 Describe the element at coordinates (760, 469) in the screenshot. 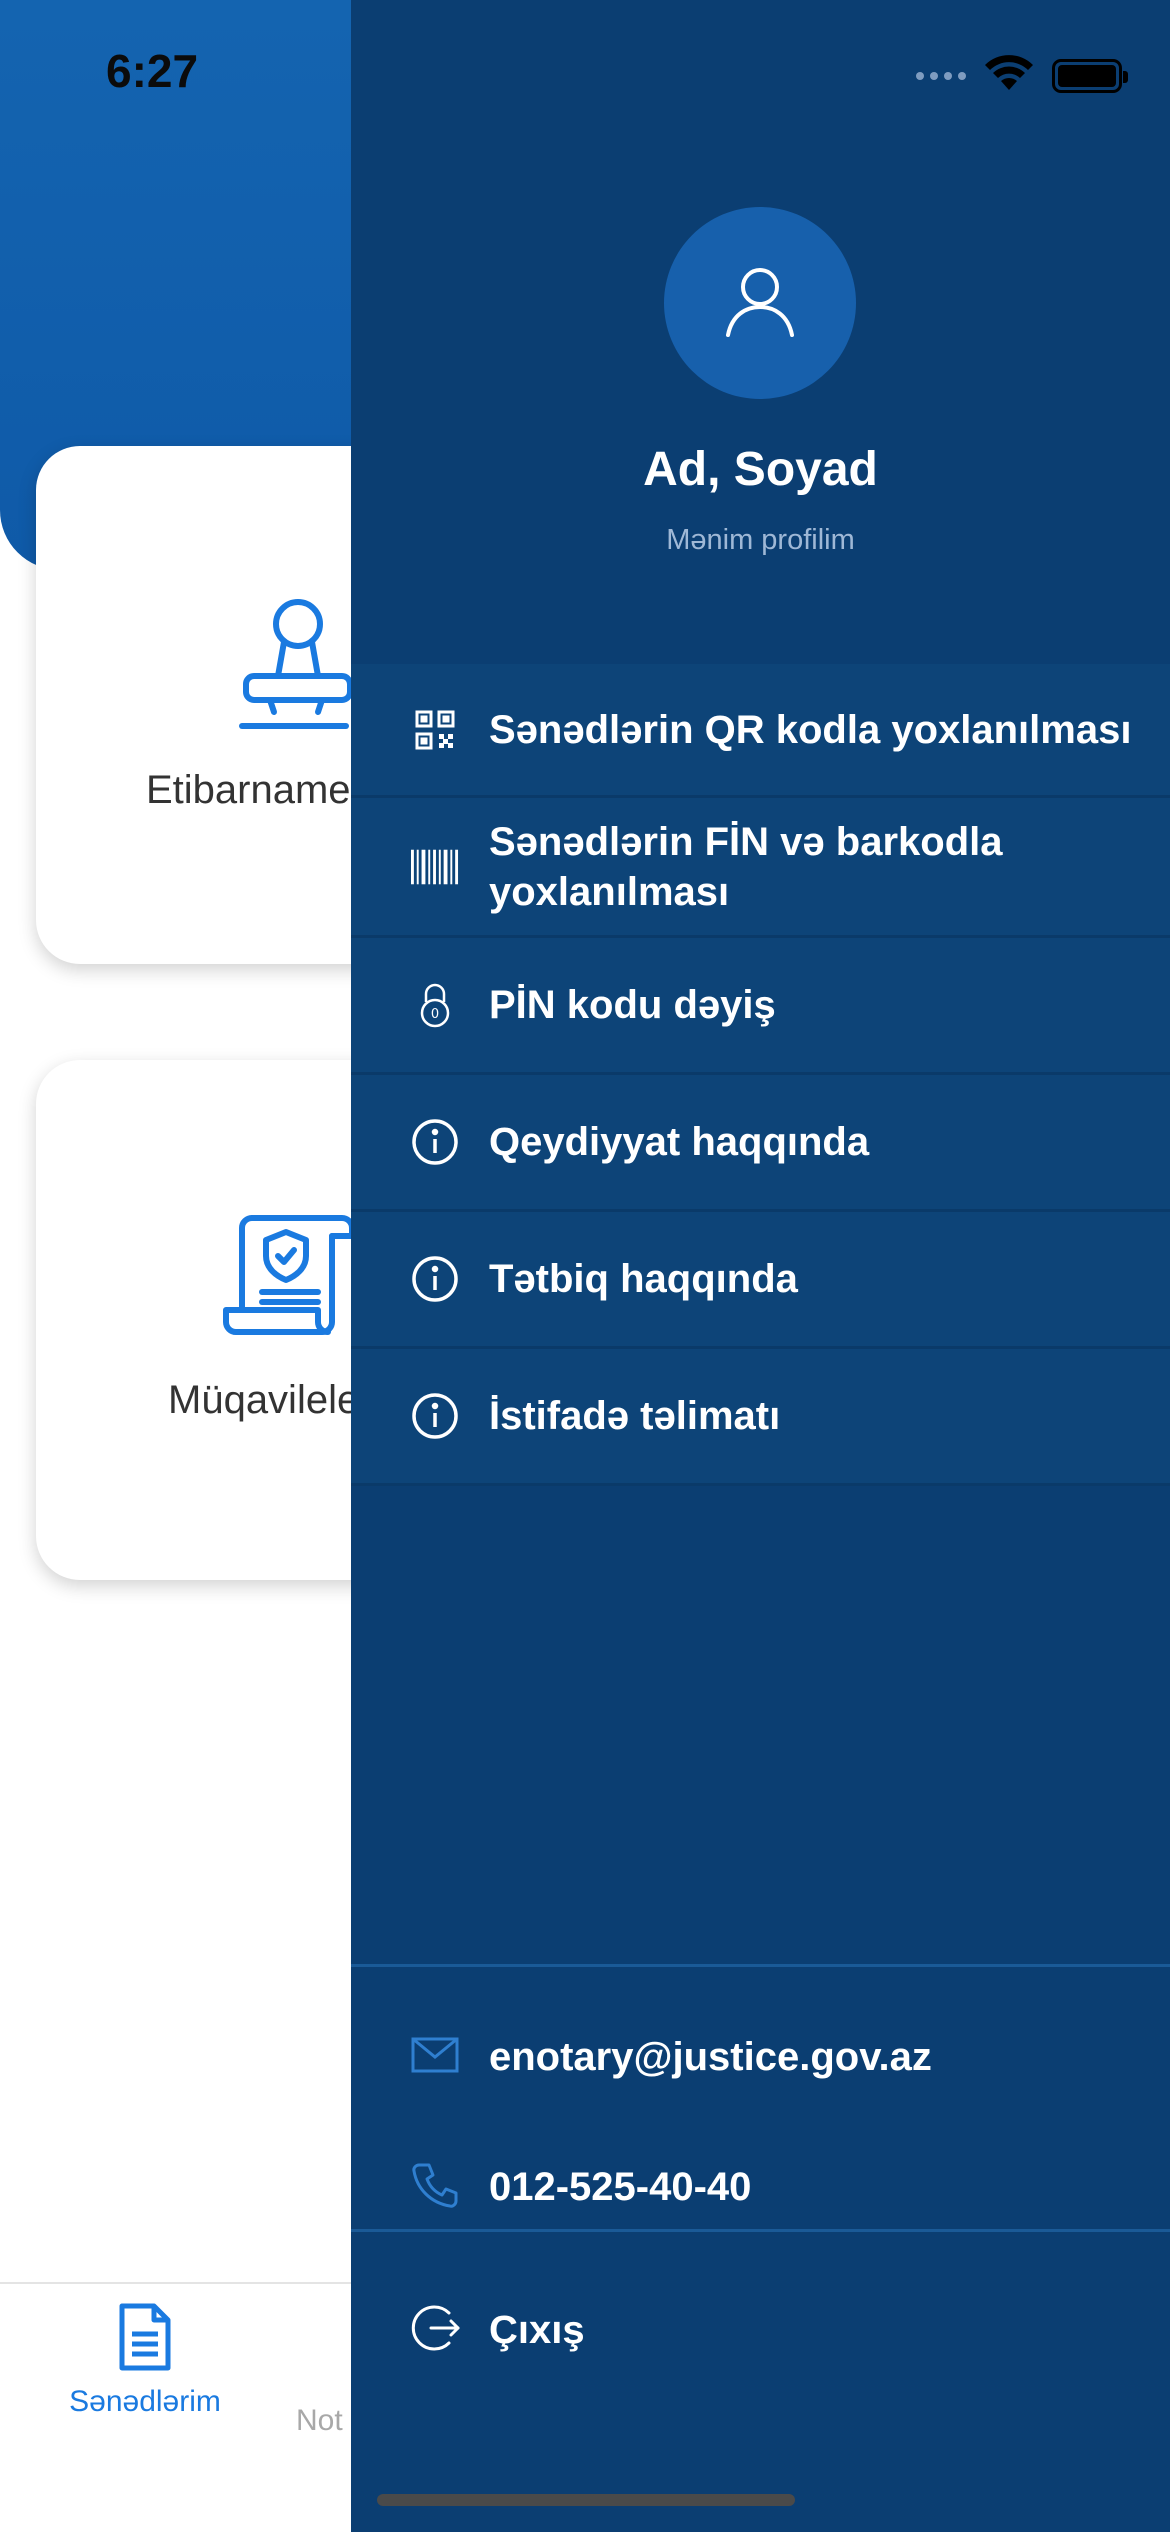

I see `profile-name: Ad, Soyad` at that location.